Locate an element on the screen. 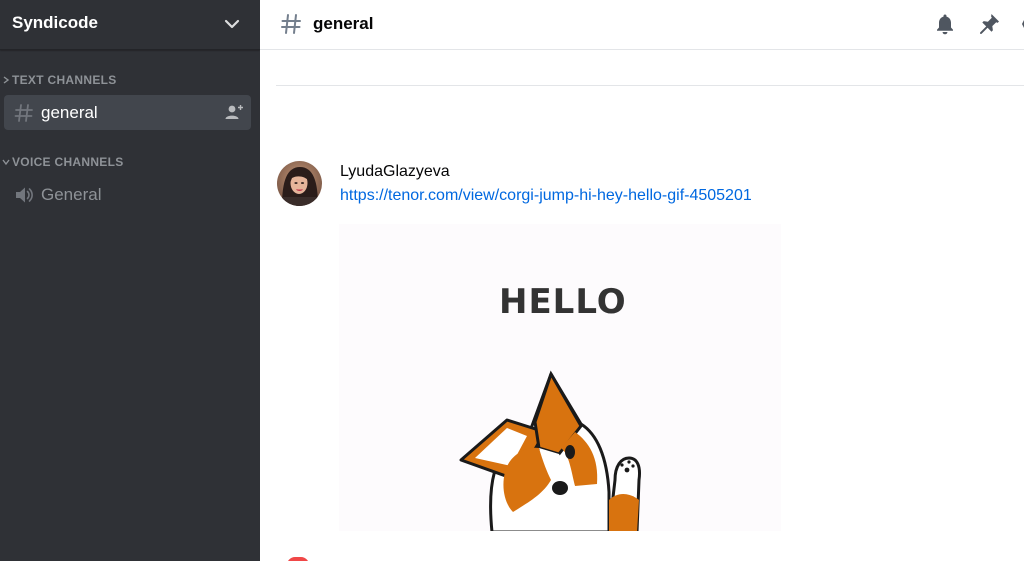 The image size is (1024, 561). gif-hello-text: HELLO is located at coordinates (563, 302).